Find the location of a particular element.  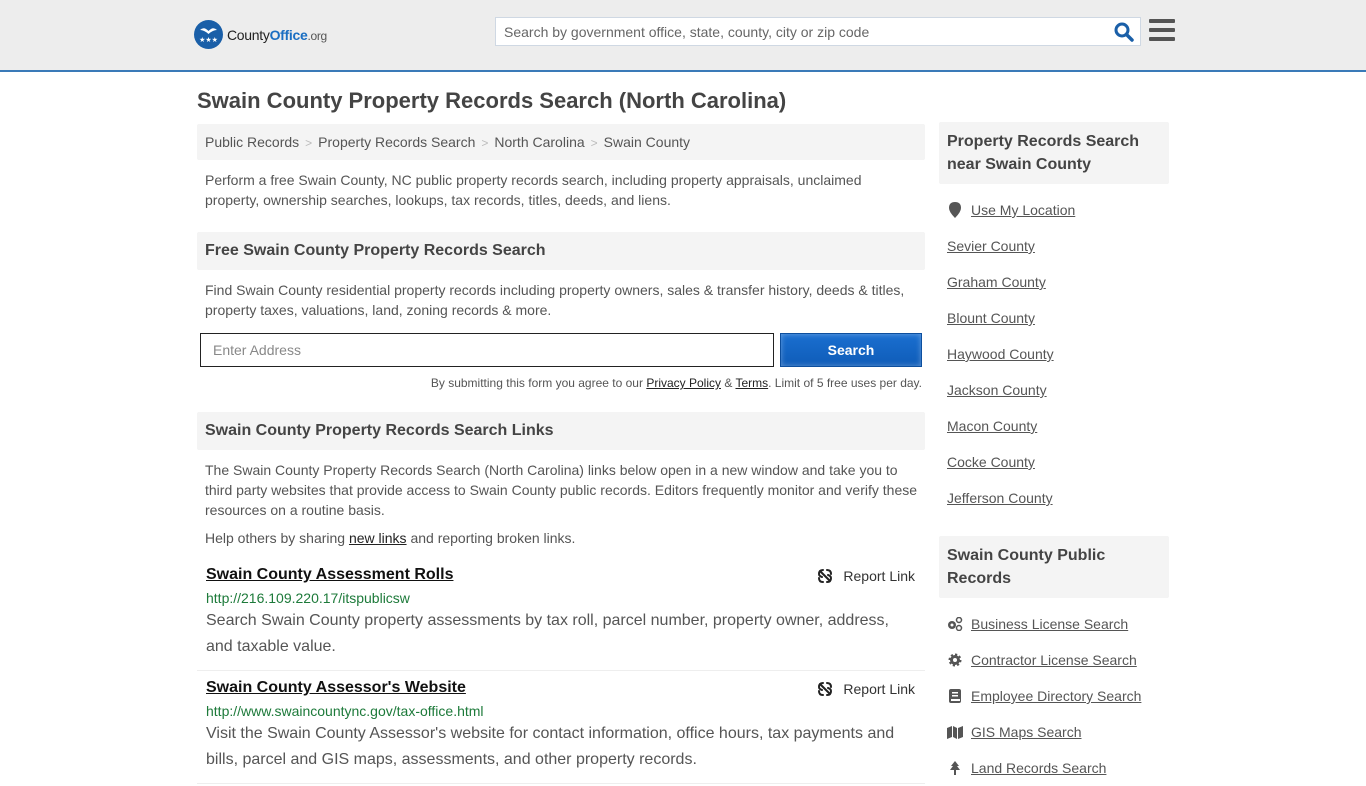

site-logo: ★★★ CountyOffice.org is located at coordinates (260, 34).